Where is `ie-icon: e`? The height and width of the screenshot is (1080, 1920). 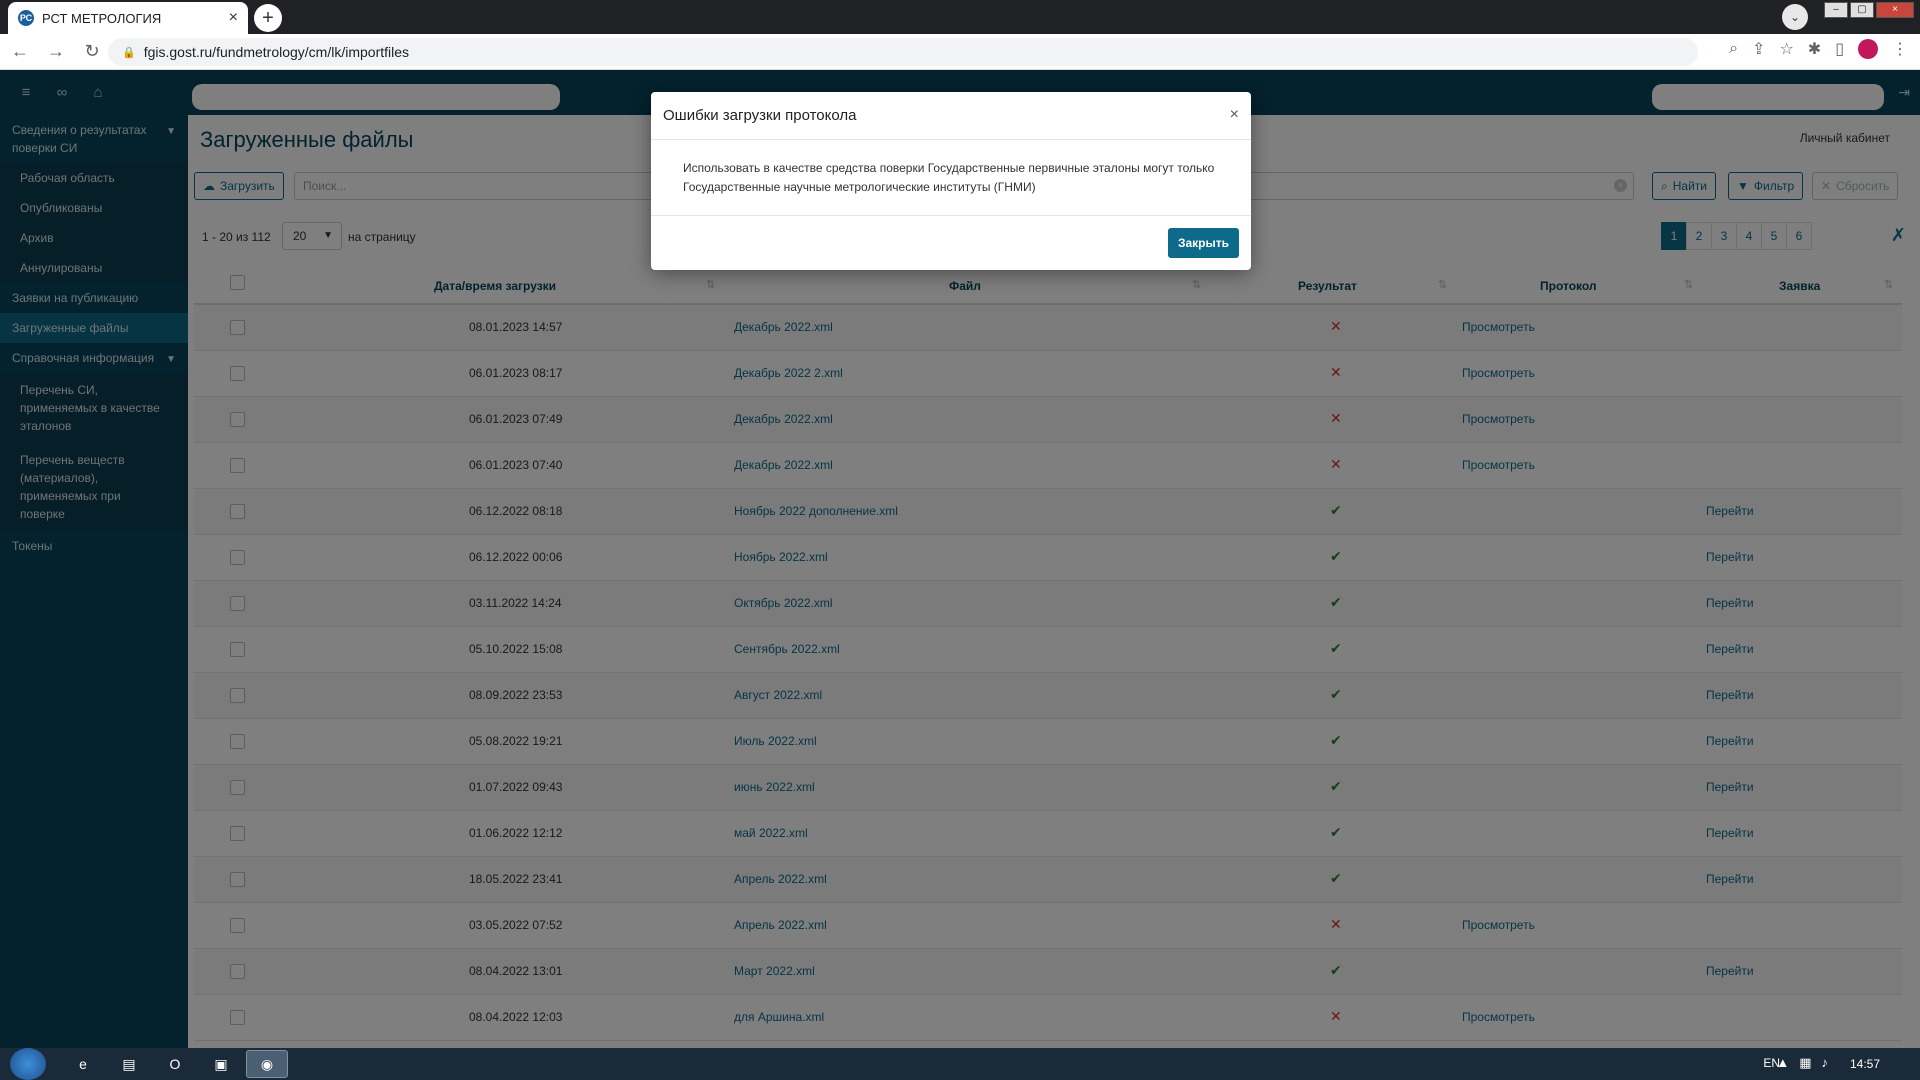 ie-icon: e is located at coordinates (83, 1064).